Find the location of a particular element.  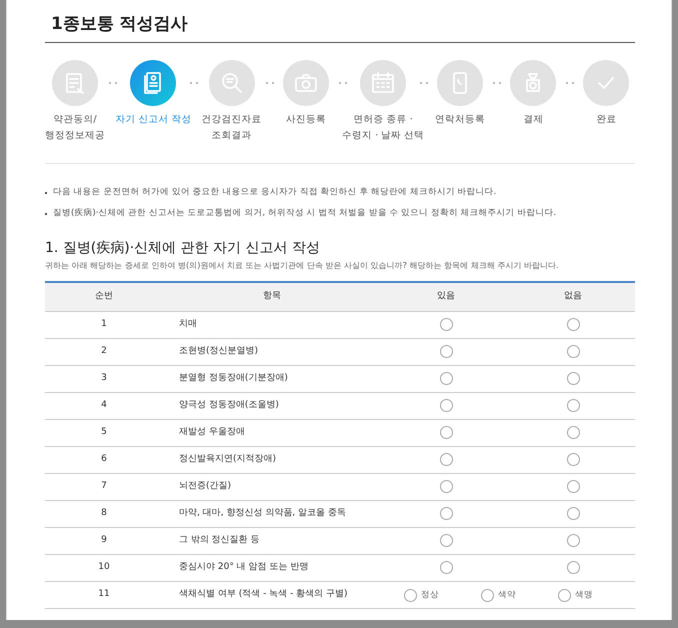

table-cell: 3 is located at coordinates (104, 379).